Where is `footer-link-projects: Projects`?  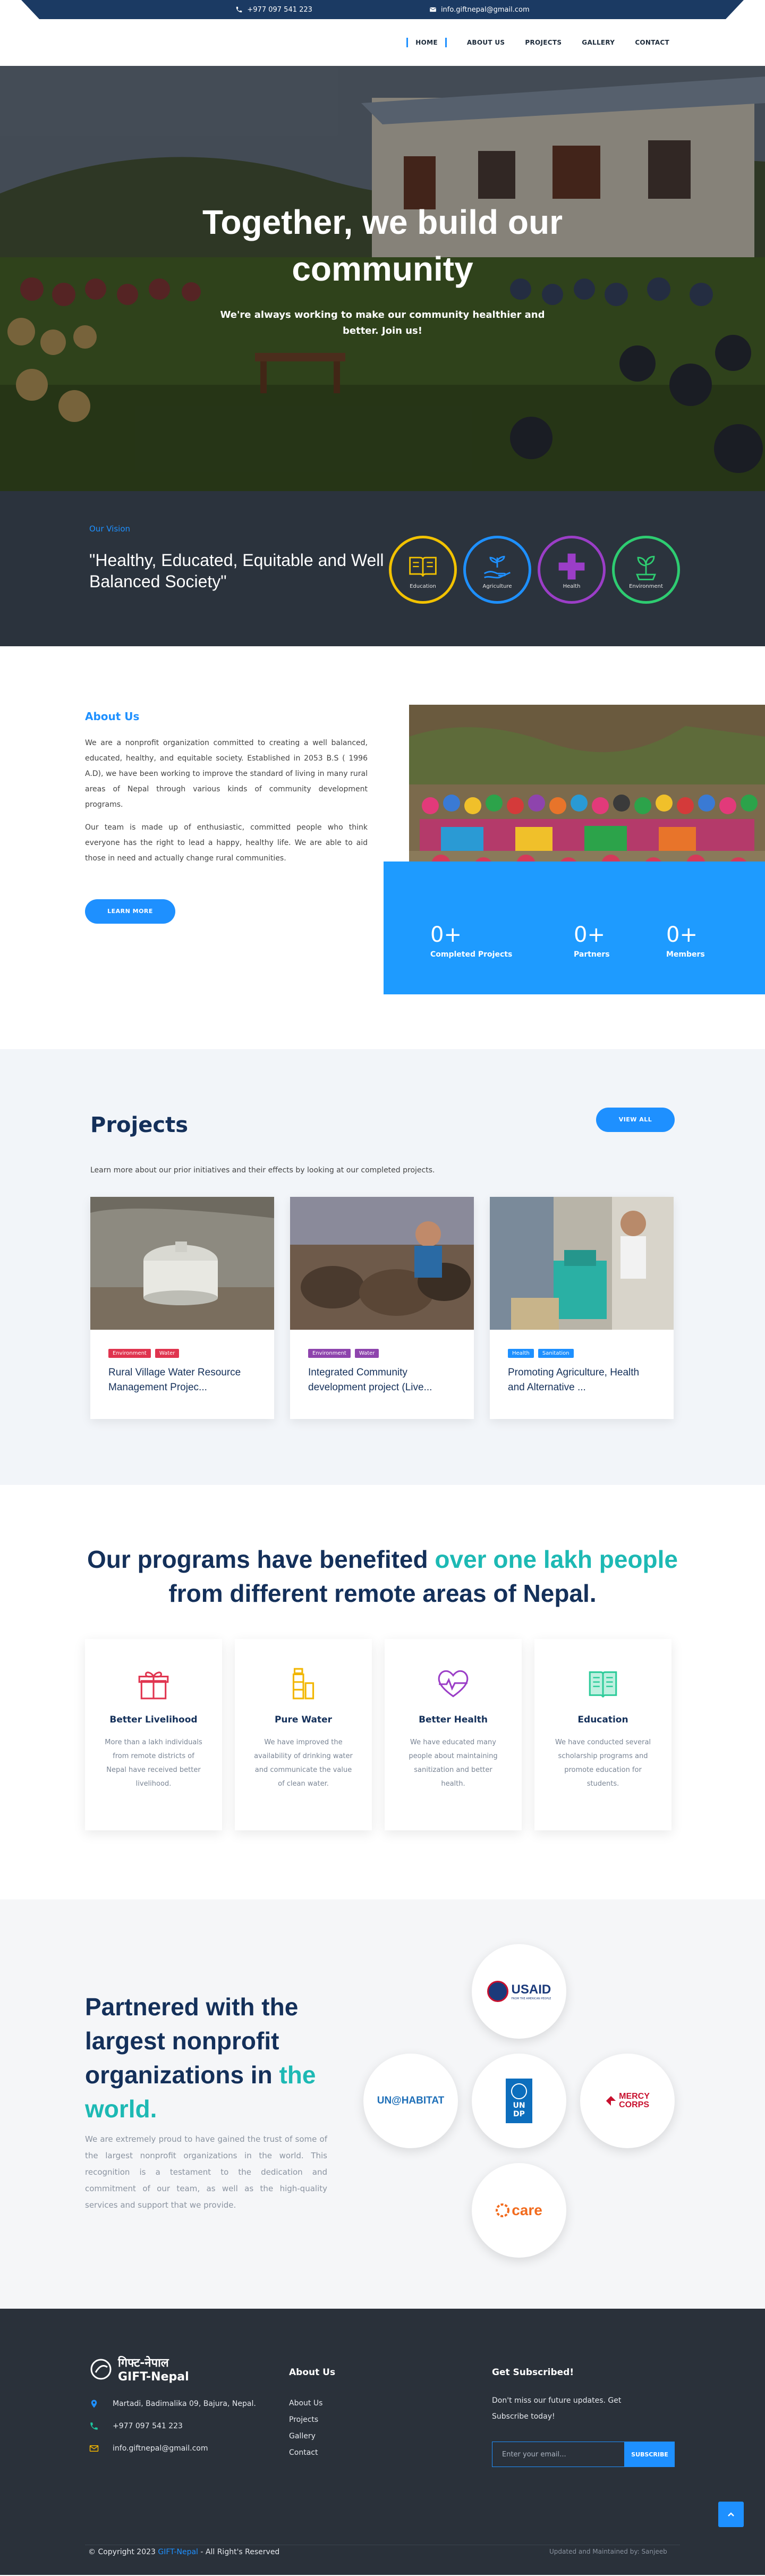
footer-link-projects: Projects is located at coordinates (305, 2420).